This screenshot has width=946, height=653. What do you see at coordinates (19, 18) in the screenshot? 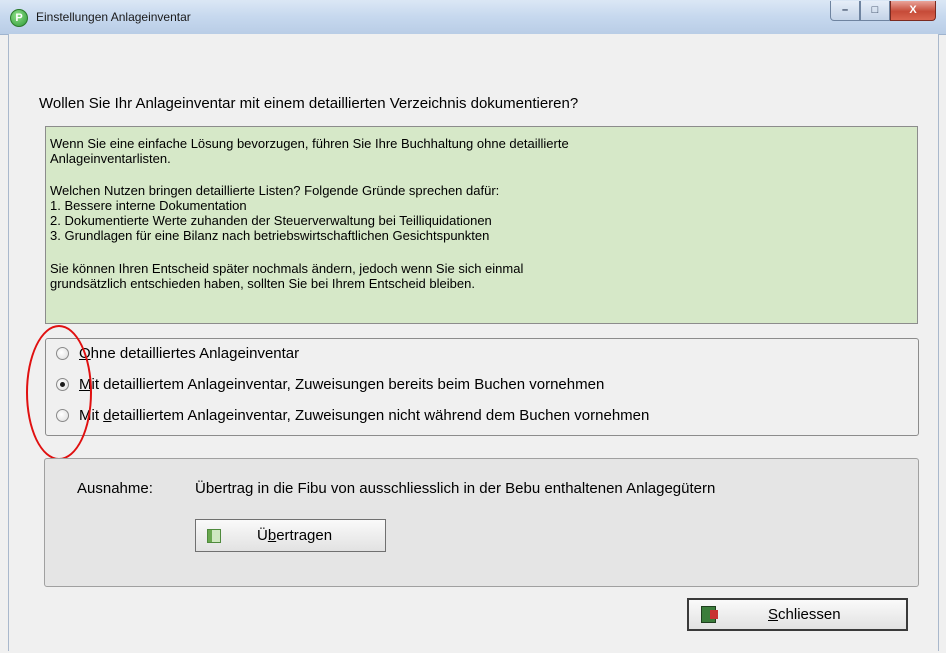
I see `app-icon: P` at bounding box center [19, 18].